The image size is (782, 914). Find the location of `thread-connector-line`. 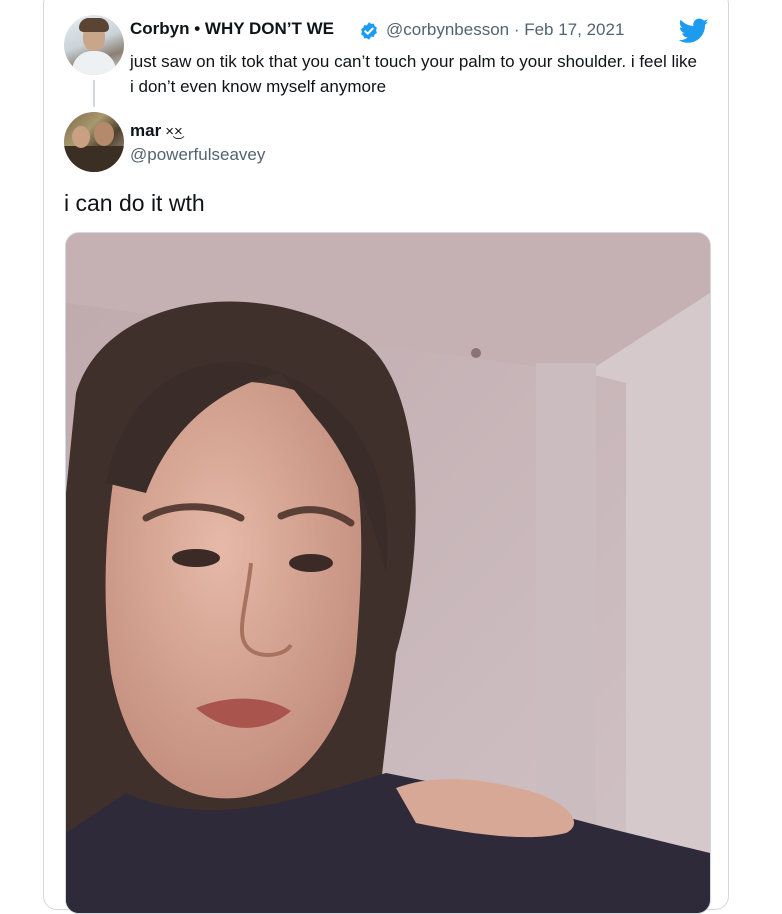

thread-connector-line is located at coordinates (94, 93).